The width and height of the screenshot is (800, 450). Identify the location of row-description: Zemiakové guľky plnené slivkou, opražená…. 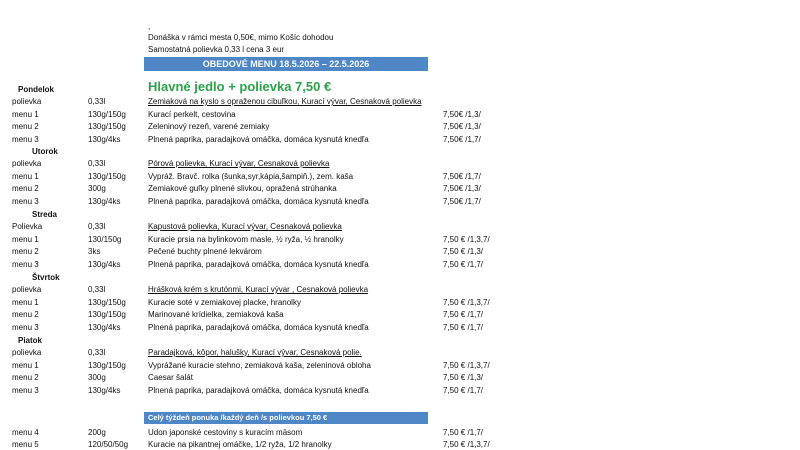
(242, 188).